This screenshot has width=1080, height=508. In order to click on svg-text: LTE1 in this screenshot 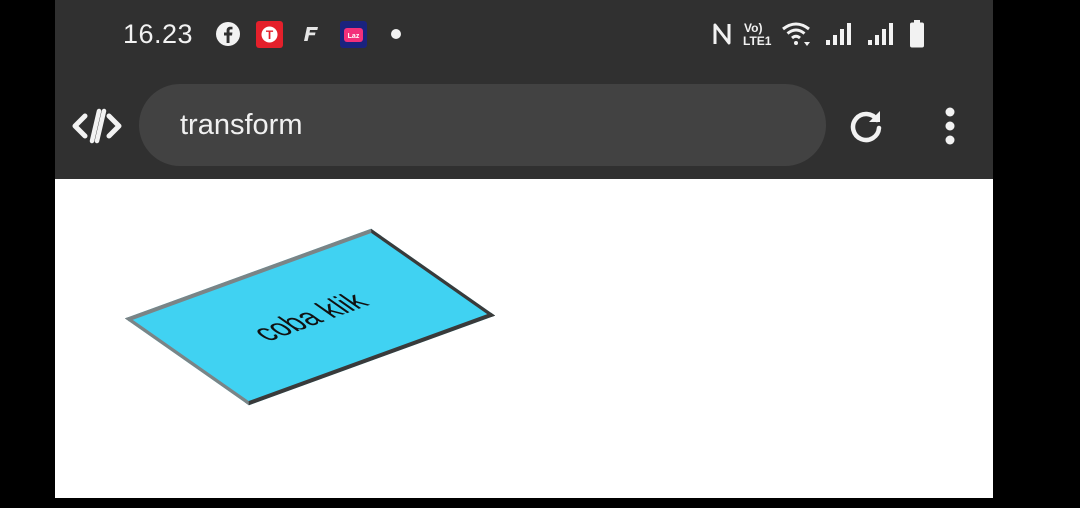, I will do `click(757, 41)`.